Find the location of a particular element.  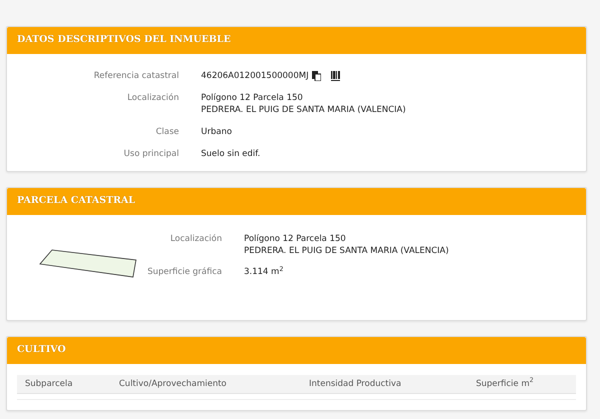

field-value: Suelo sin edif. is located at coordinates (230, 154).